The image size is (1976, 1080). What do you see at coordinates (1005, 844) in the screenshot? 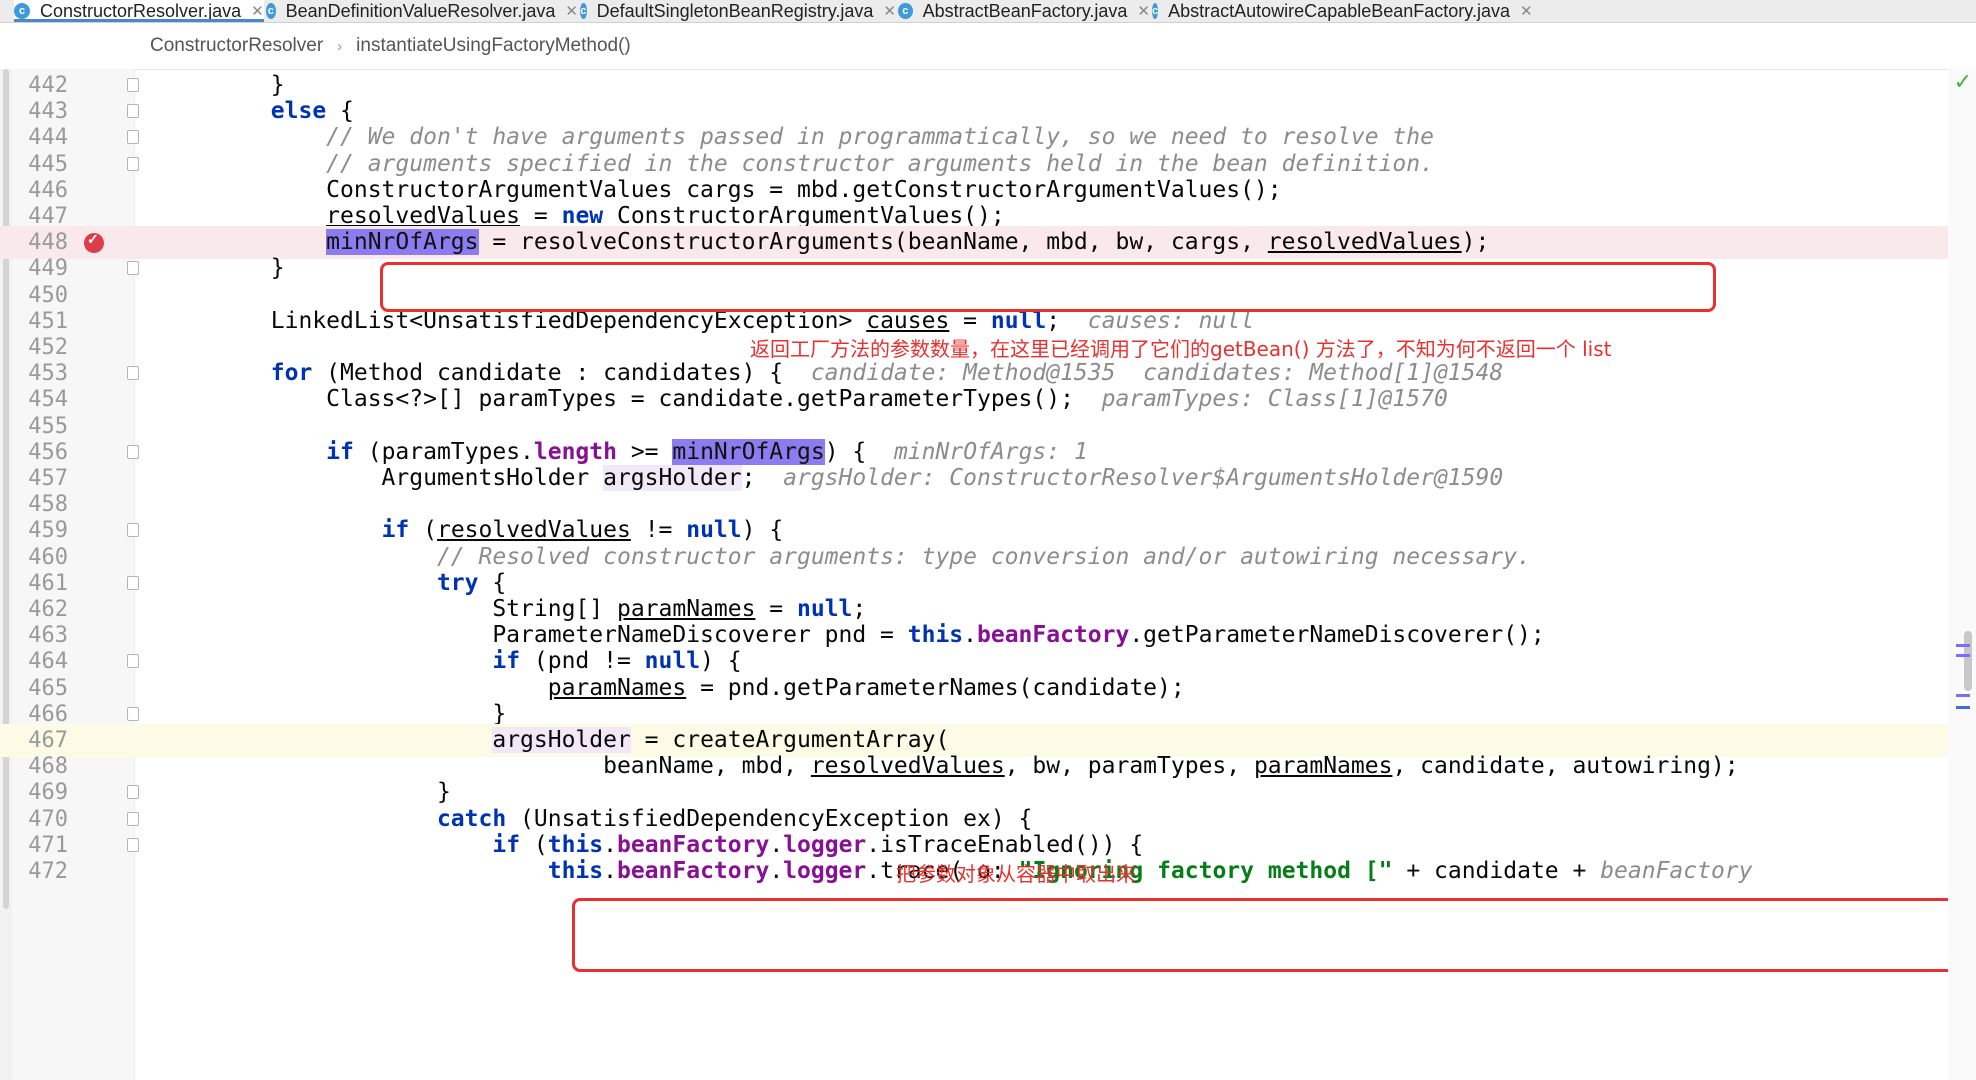
I see `code-token: .isTraceEnabled()) {` at bounding box center [1005, 844].